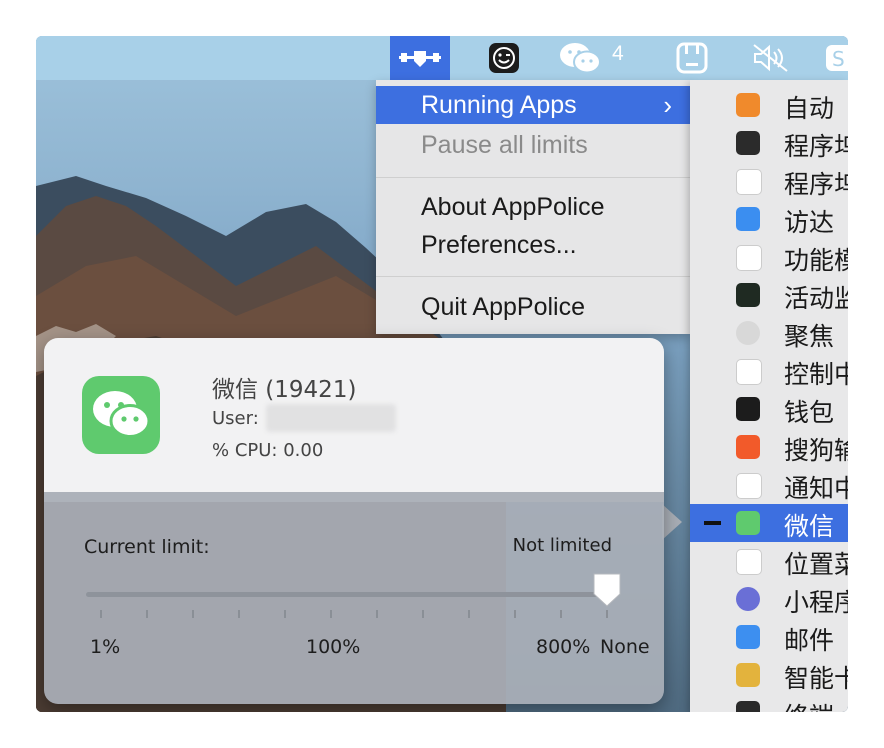  I want to click on submenu-item-label: 智能卡, so click(816, 678).